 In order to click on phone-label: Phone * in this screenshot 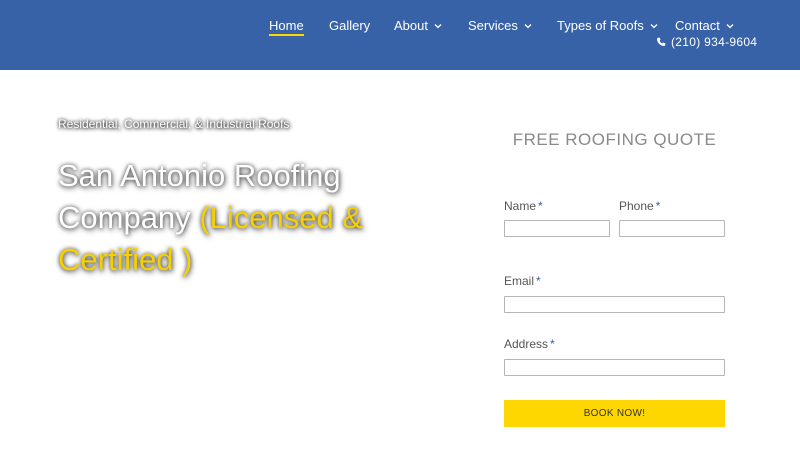, I will do `click(639, 206)`.